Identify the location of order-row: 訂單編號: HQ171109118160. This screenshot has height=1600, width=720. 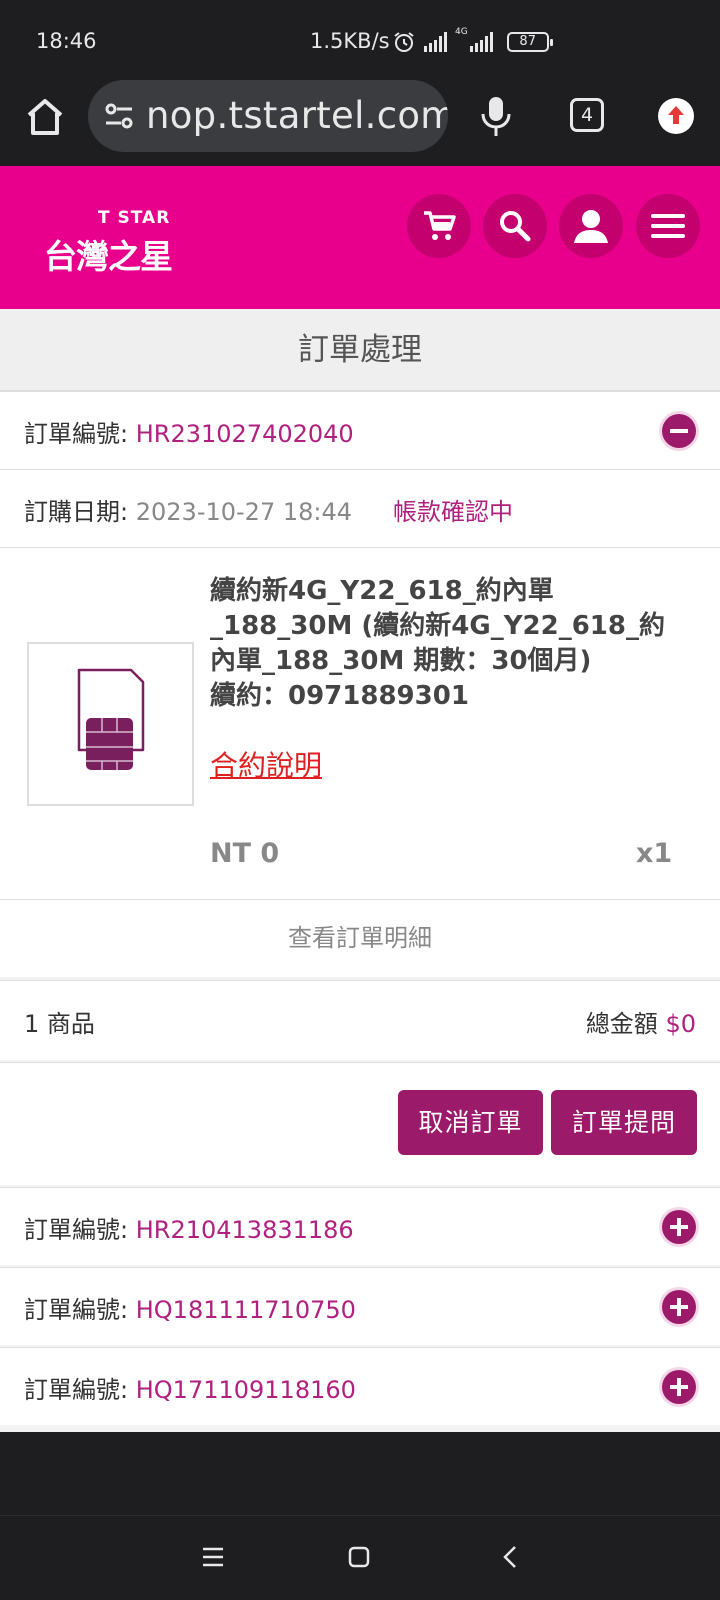
(360, 1386).